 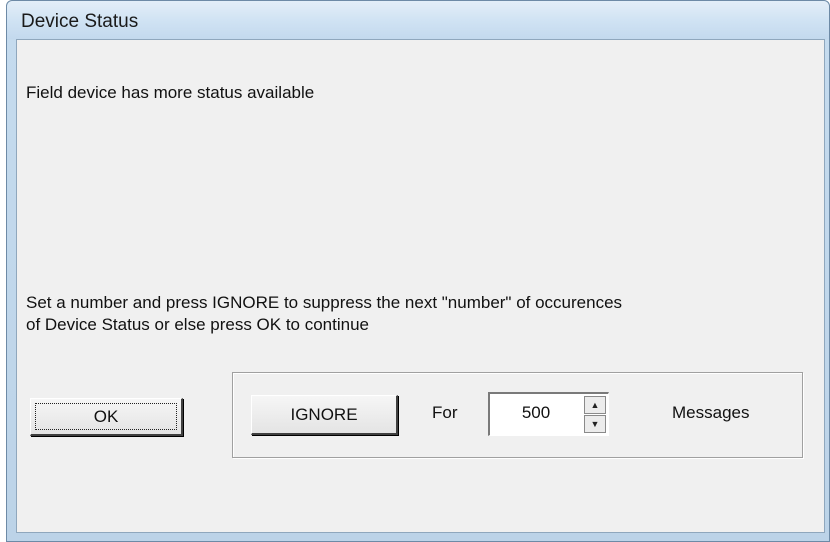 I want to click on ok-button-label: OK, so click(x=106, y=416).